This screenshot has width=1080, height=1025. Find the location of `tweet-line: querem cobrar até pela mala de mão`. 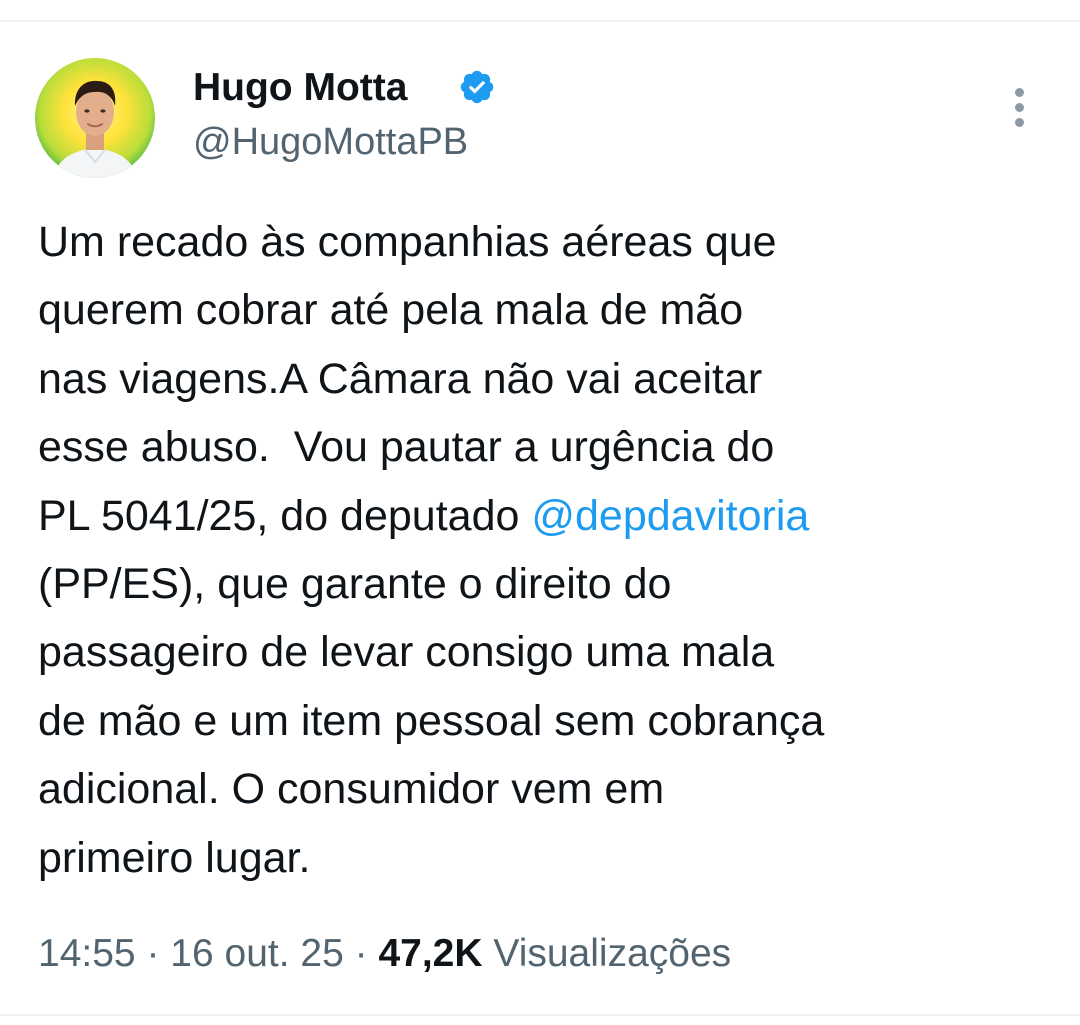

tweet-line: querem cobrar até pela mala de mão is located at coordinates (391, 310).